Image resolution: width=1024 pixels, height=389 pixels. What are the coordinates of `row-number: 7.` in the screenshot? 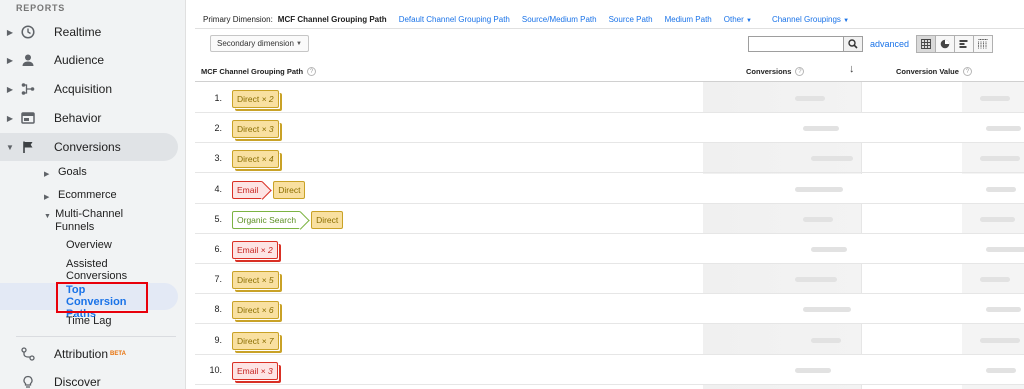 It's located at (218, 279).